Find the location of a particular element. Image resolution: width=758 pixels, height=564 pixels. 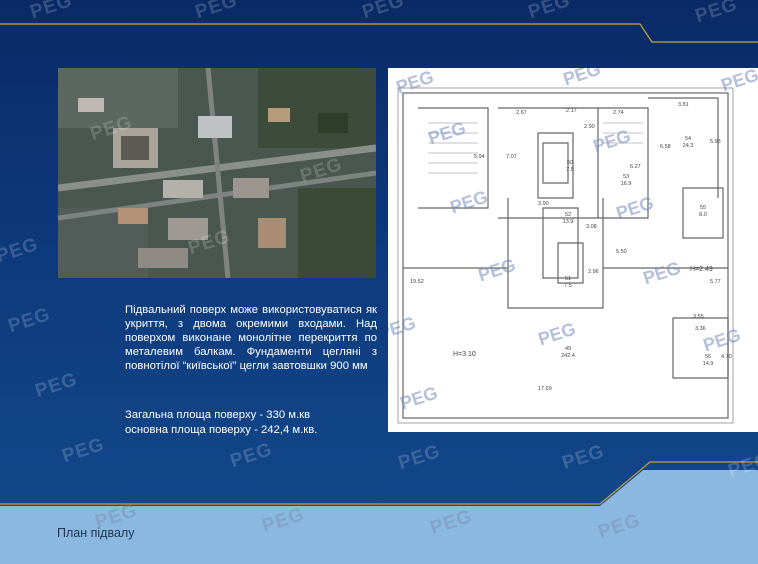

room-number: 52 is located at coordinates (568, 215).